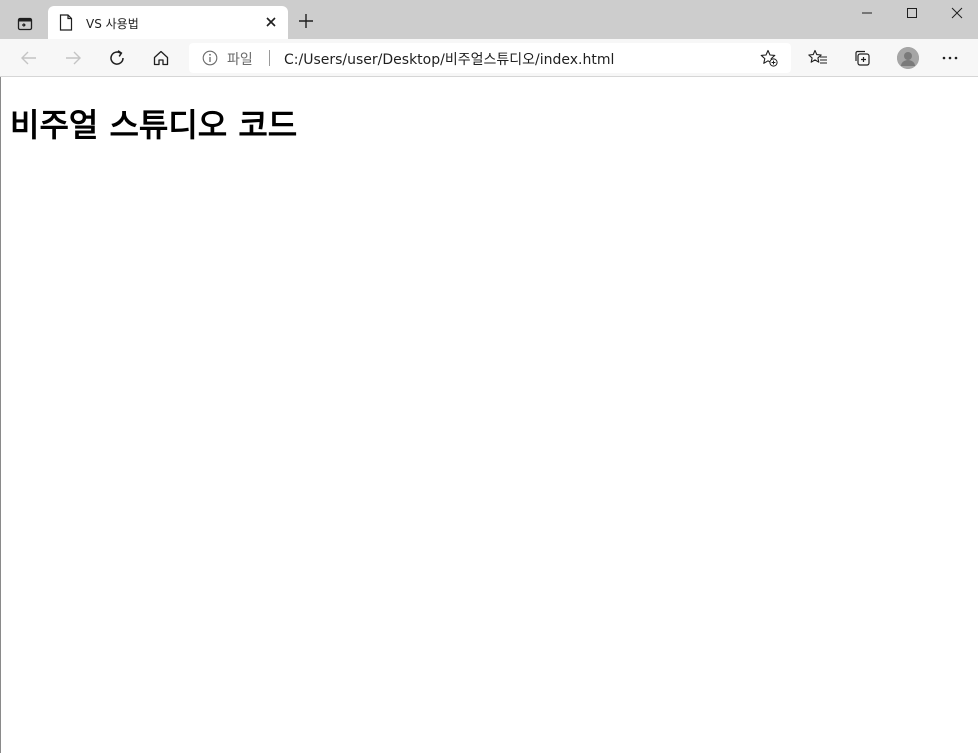  I want to click on arrow-right-icon, so click(73, 58).